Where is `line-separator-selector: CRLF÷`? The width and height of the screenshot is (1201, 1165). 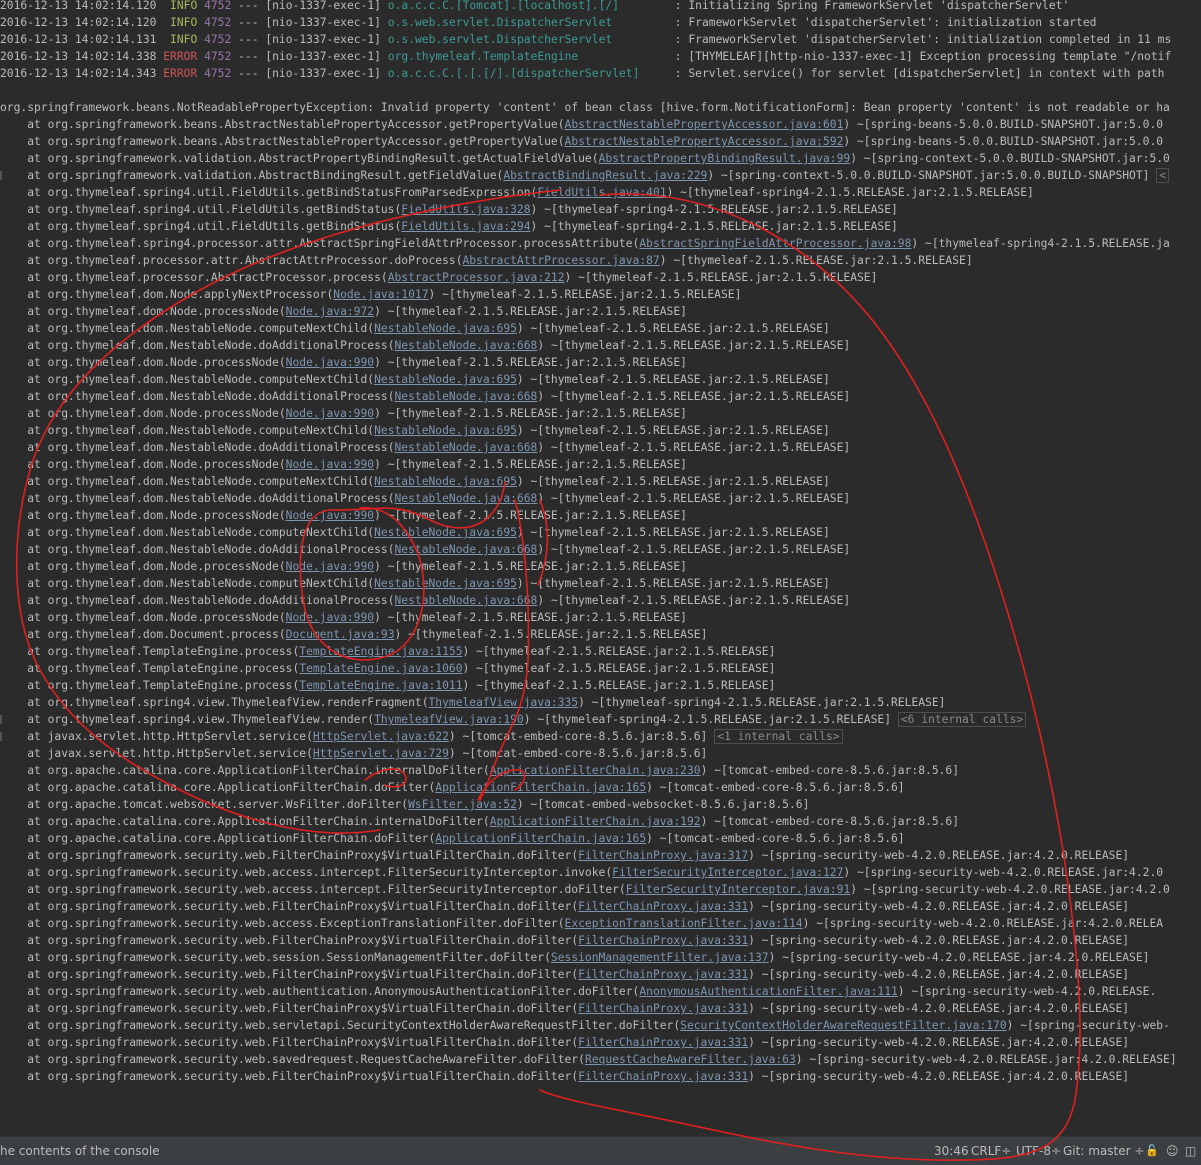 line-separator-selector: CRLF÷ is located at coordinates (991, 1151).